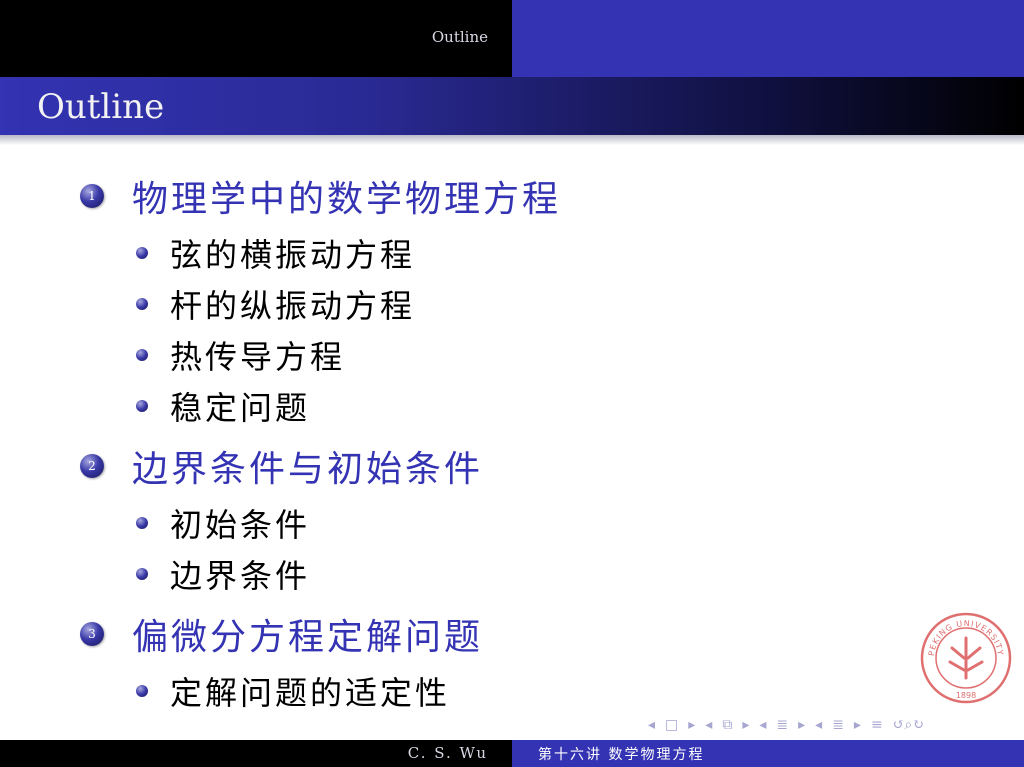 Image resolution: width=1024 pixels, height=767 pixels. I want to click on list-item: 弦的横振动方程, so click(490, 252).